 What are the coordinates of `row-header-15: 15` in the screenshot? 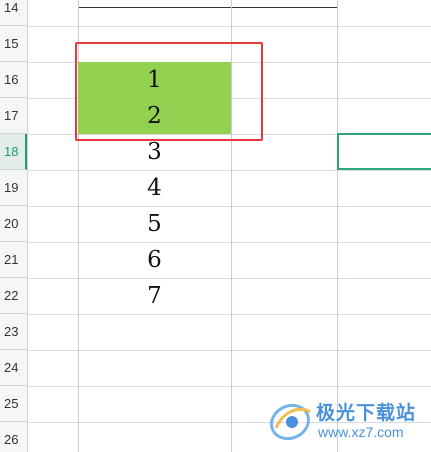 It's located at (13, 44).